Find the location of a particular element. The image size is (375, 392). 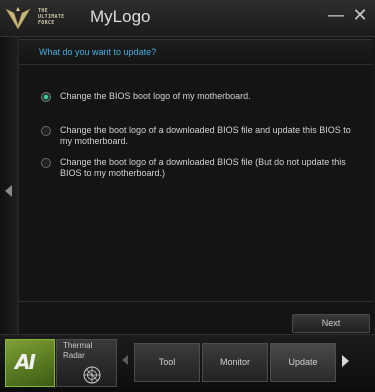

thermal-radar-label: Thermal Radar is located at coordinates (78, 350).